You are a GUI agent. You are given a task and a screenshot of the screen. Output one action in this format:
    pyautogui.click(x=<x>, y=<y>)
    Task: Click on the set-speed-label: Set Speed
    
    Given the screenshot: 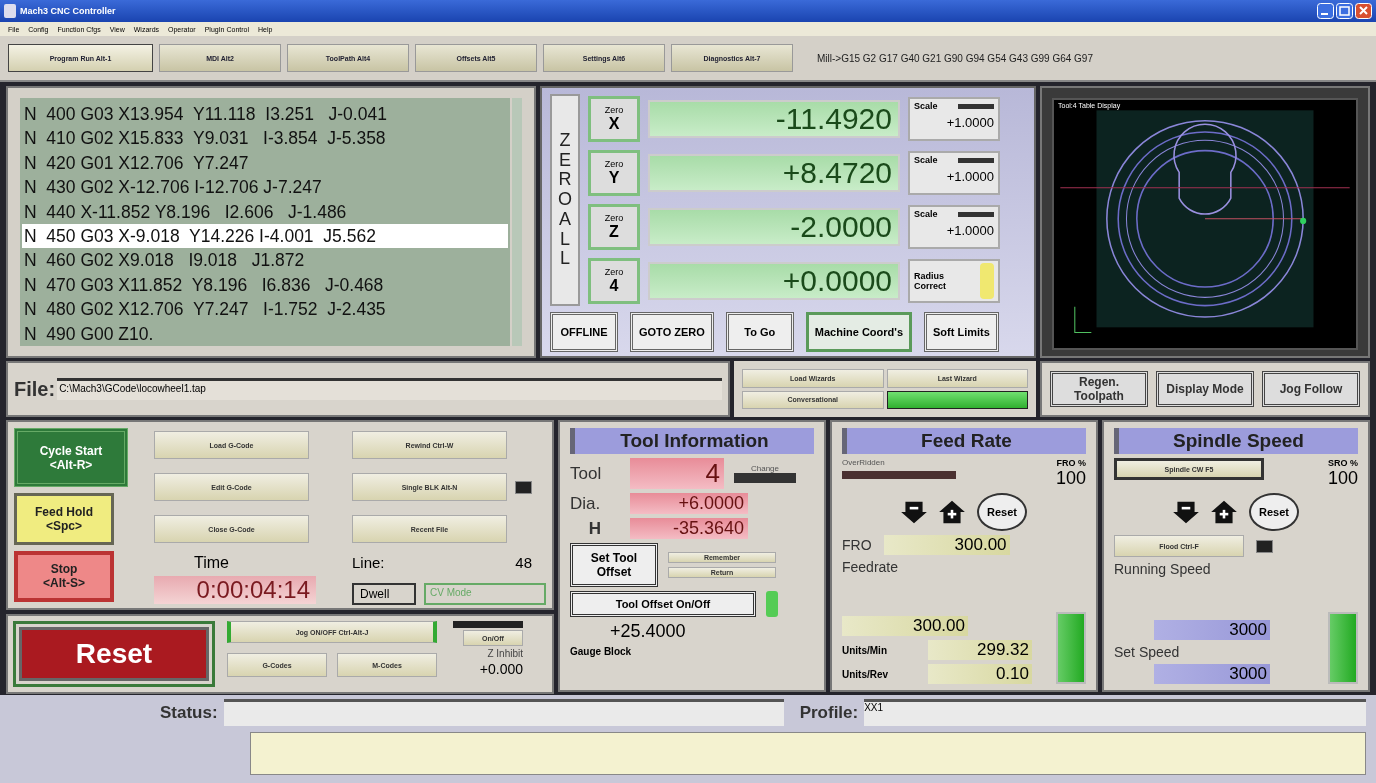 What is the action you would take?
    pyautogui.click(x=1147, y=652)
    